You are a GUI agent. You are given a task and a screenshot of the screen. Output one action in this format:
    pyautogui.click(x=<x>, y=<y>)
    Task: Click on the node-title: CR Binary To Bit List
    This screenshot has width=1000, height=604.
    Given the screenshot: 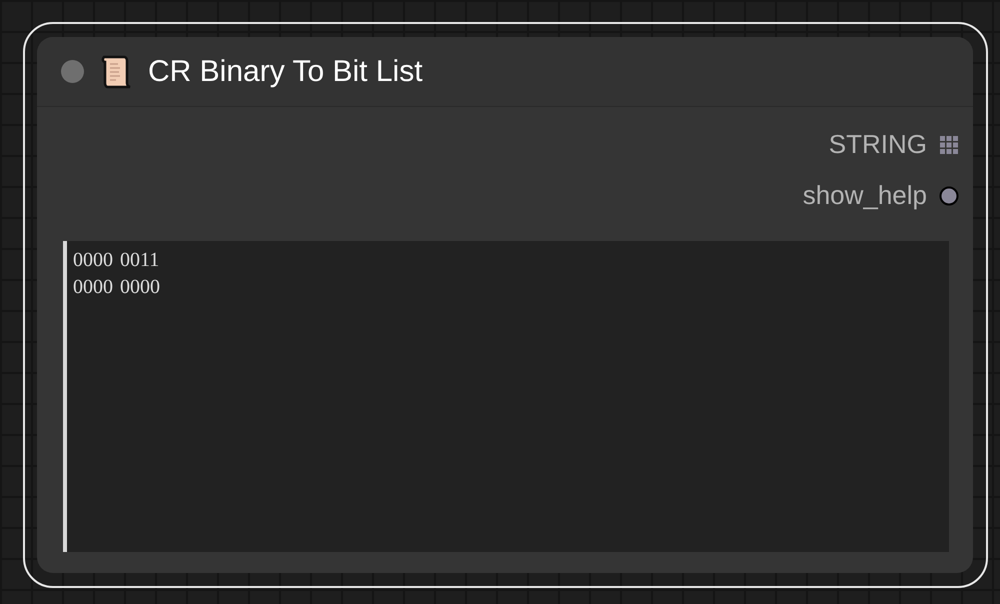 What is the action you would take?
    pyautogui.click(x=285, y=72)
    